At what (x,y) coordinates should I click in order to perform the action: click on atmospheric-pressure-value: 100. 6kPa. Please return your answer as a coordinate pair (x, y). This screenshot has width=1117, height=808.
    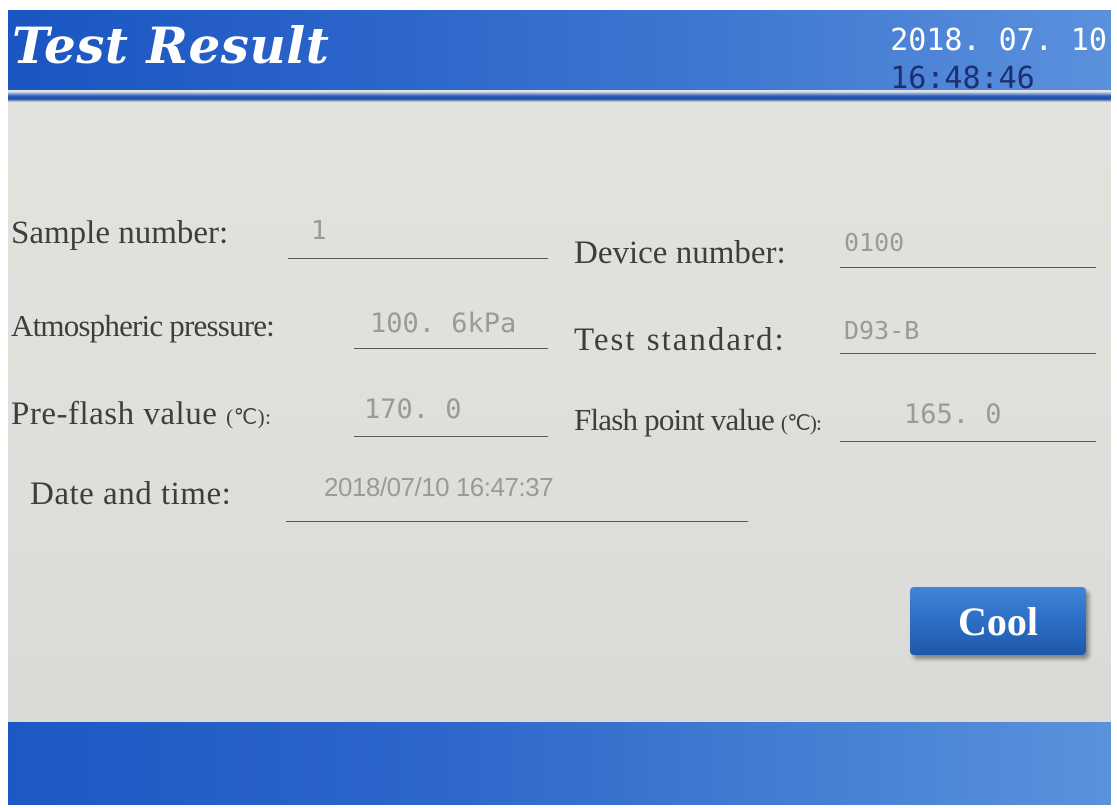
    Looking at the image, I should click on (443, 323).